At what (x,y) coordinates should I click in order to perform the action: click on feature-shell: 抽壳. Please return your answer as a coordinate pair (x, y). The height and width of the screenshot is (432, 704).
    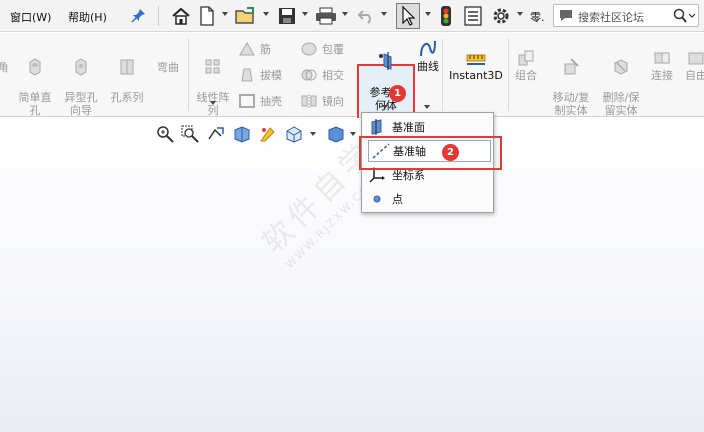
    Looking at the image, I should click on (260, 101).